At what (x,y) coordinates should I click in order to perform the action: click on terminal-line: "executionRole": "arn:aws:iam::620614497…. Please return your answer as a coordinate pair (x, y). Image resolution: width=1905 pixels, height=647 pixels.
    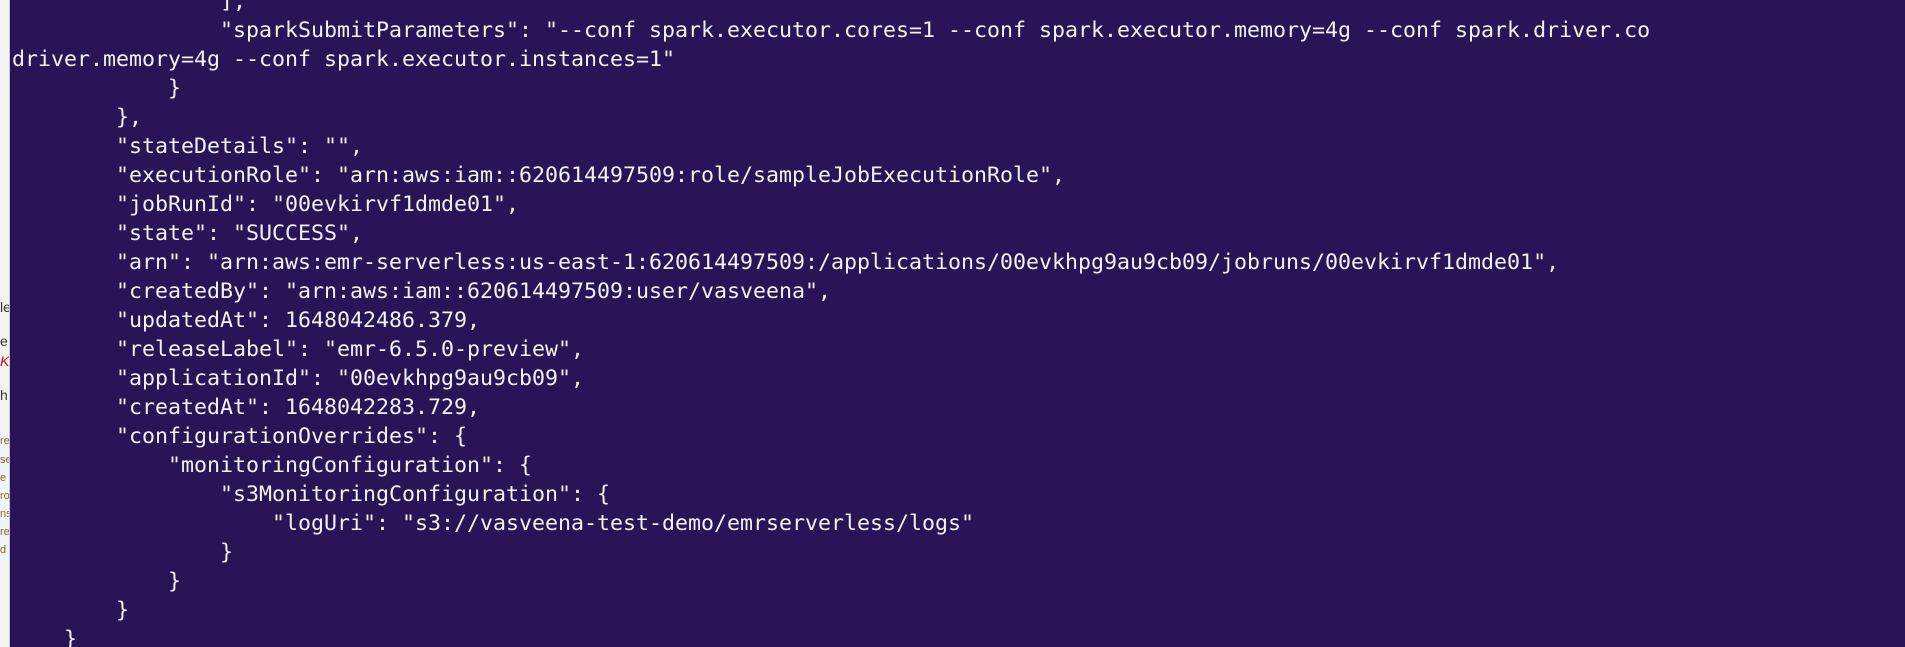
    Looking at the image, I should click on (539, 175).